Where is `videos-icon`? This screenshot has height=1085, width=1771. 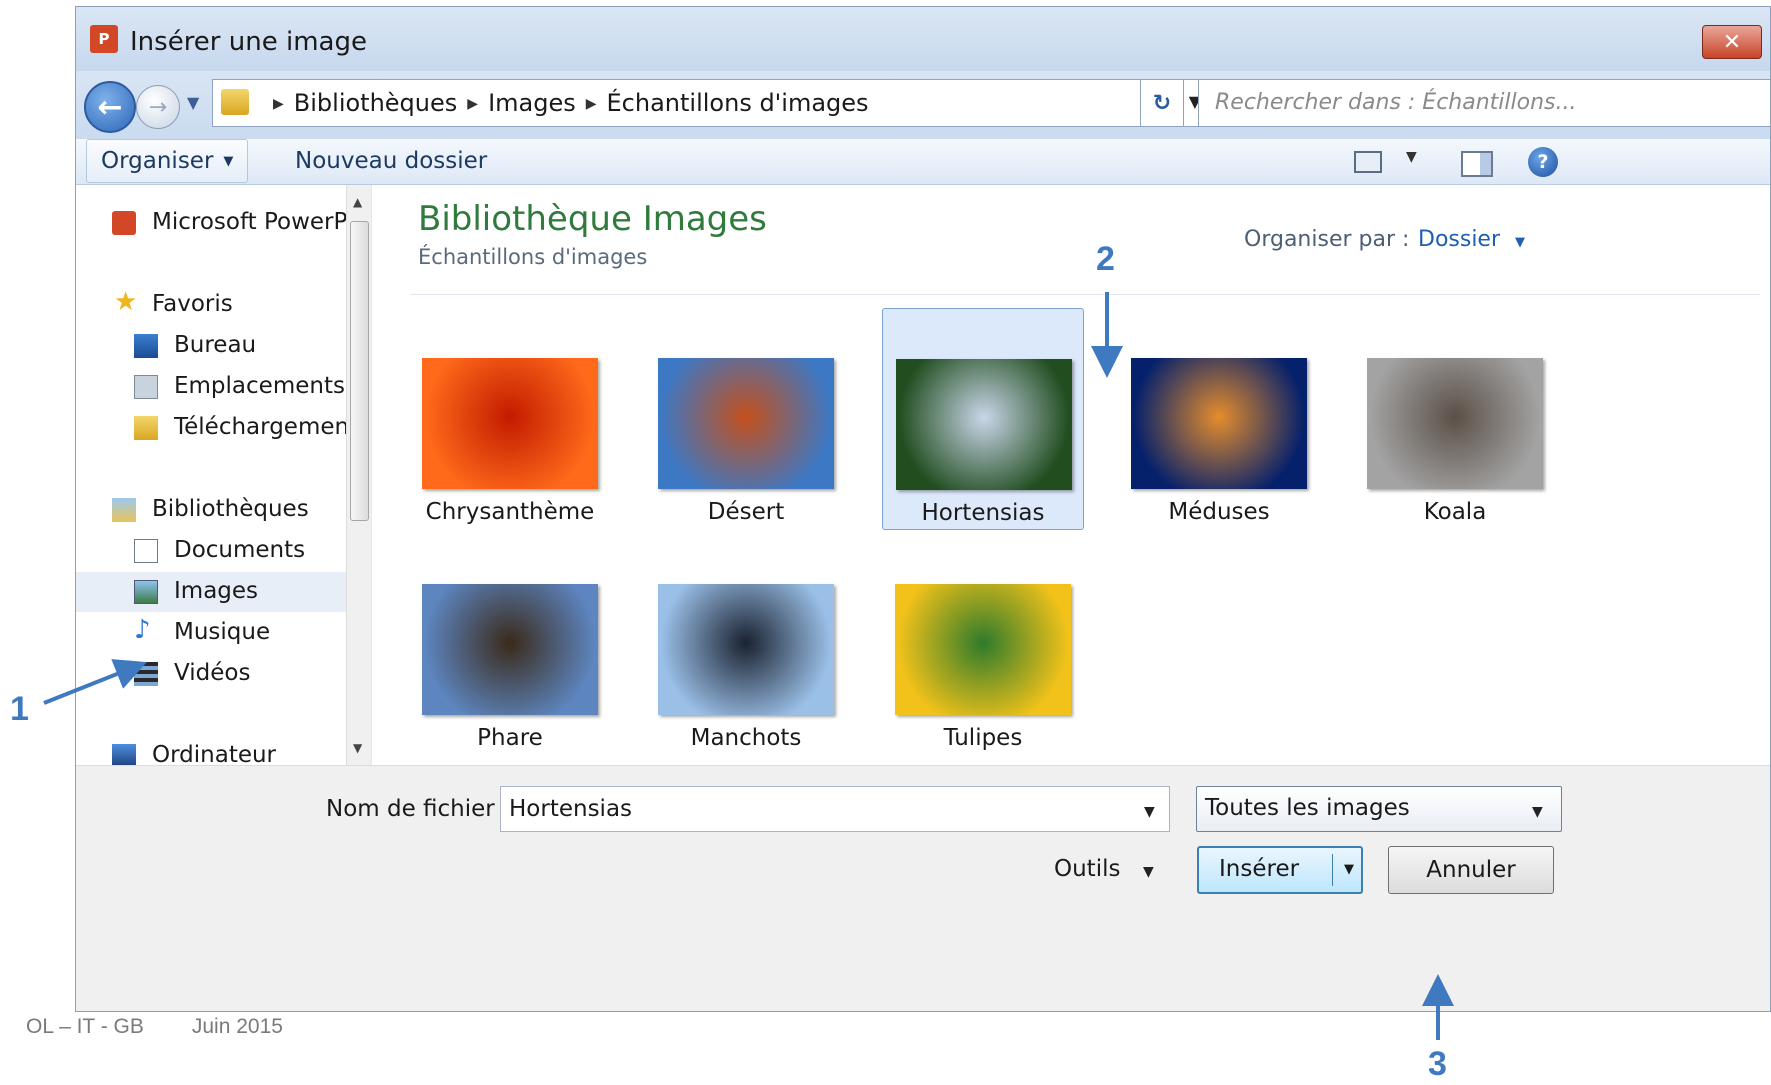
videos-icon is located at coordinates (146, 674).